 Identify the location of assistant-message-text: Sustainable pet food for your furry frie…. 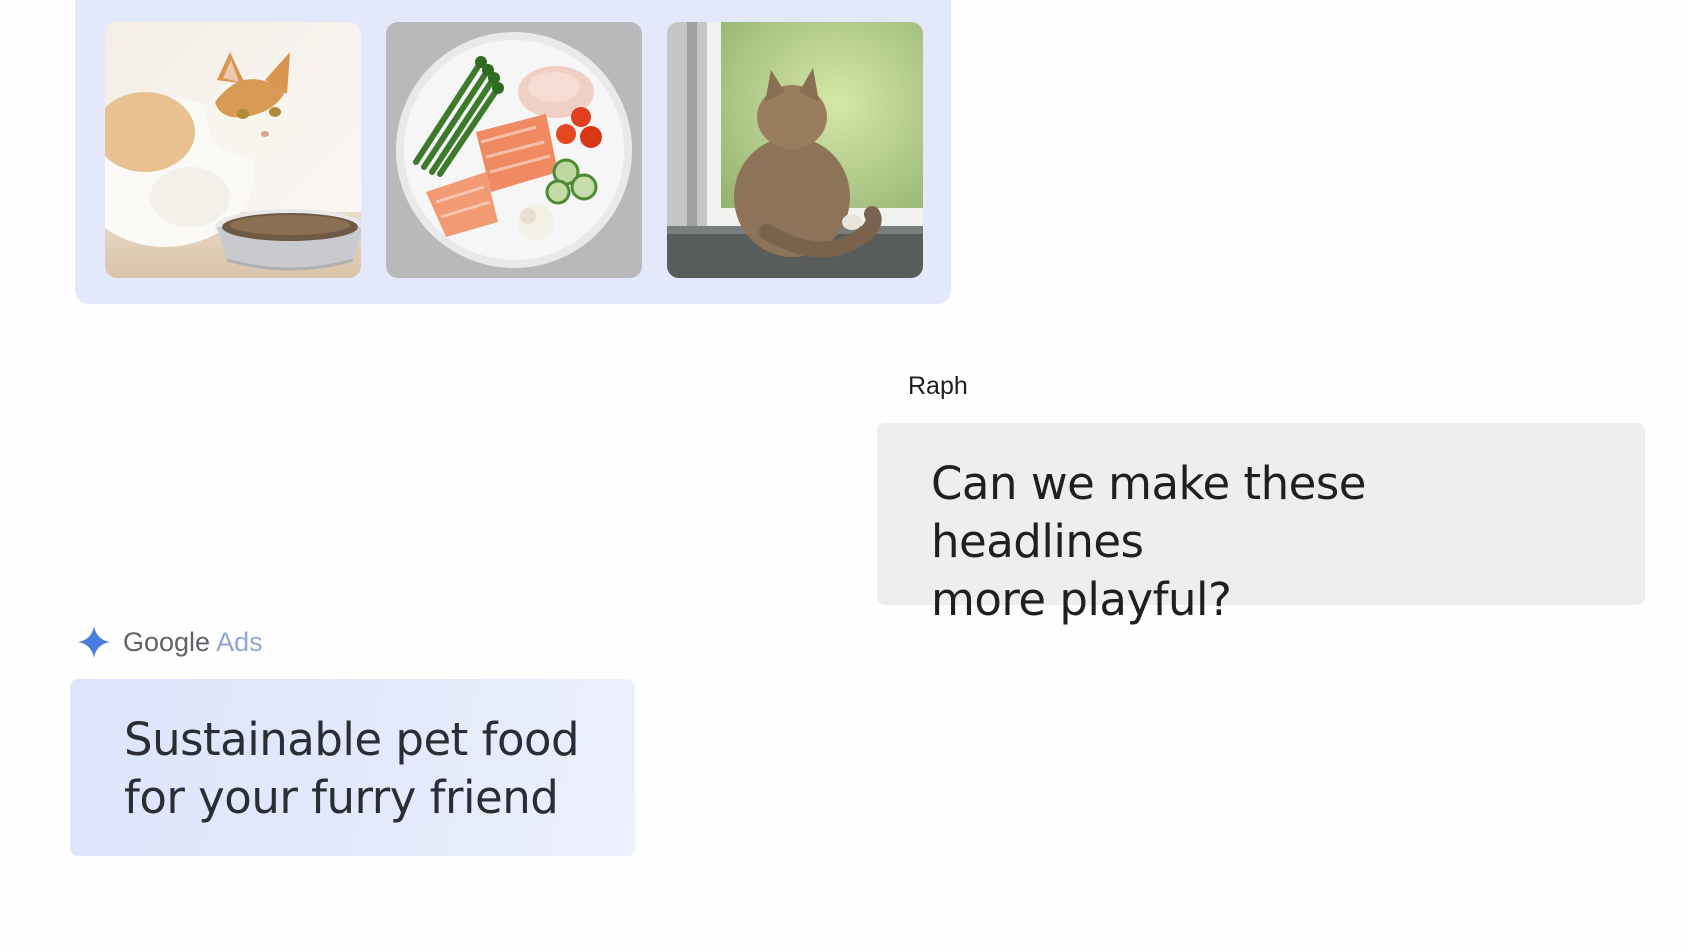
(352, 768).